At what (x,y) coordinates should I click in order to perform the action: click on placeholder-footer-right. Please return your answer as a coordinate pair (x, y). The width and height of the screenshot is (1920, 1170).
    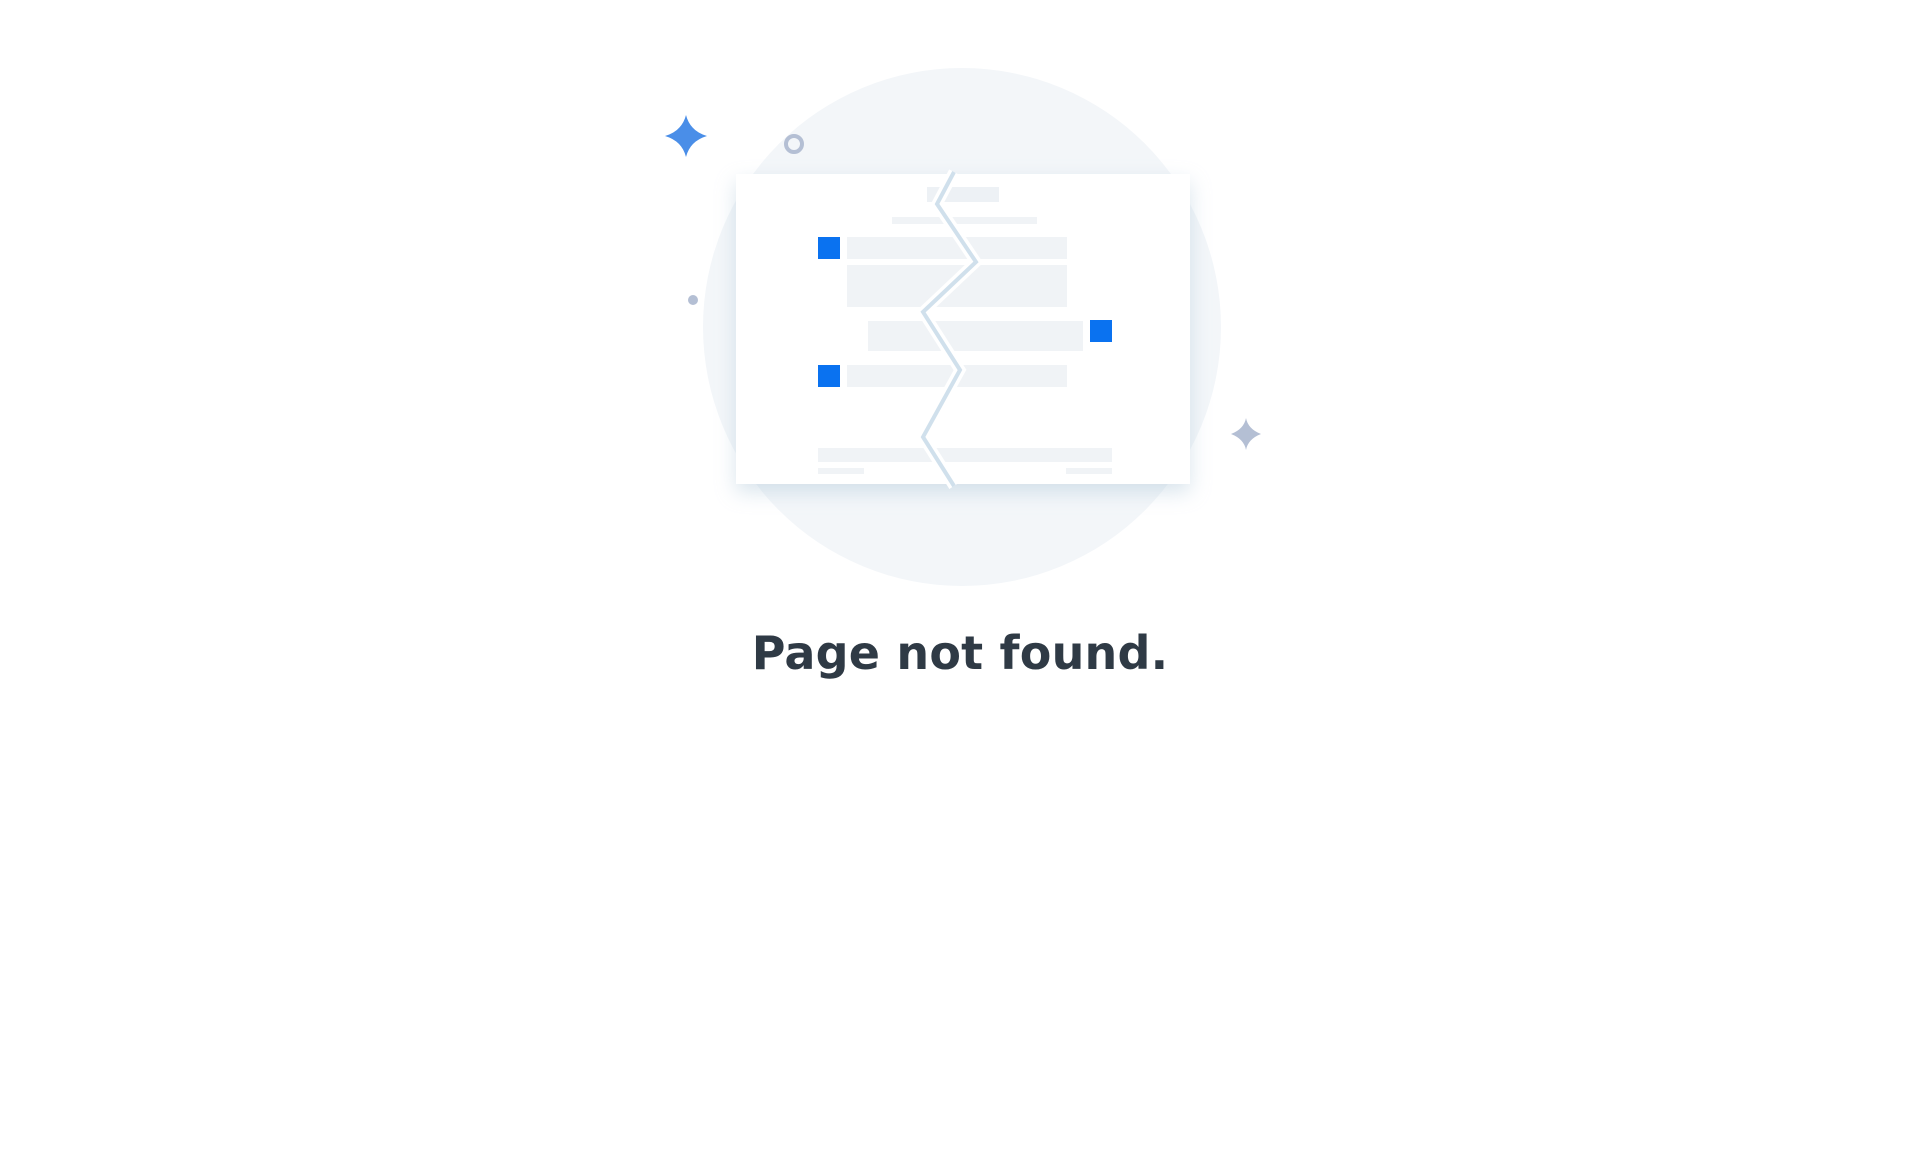
    Looking at the image, I should click on (1089, 471).